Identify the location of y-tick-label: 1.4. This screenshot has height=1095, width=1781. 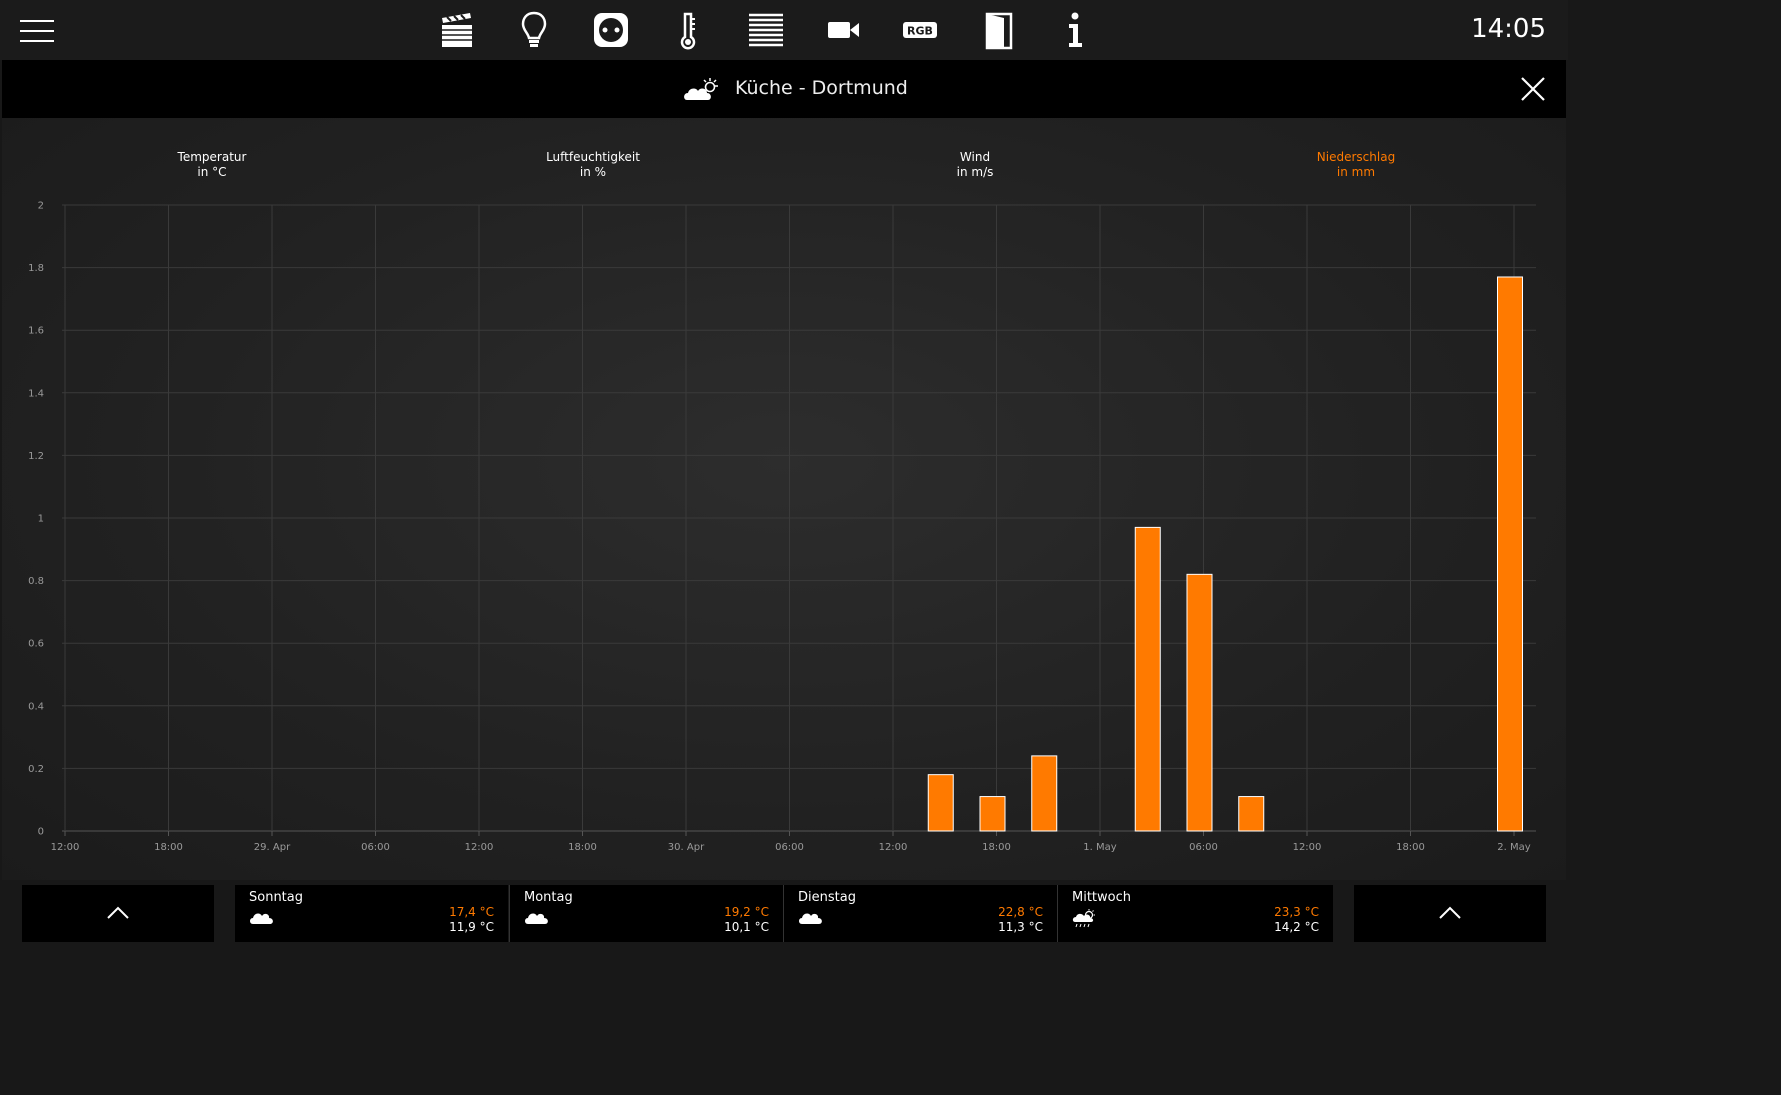
(36, 393).